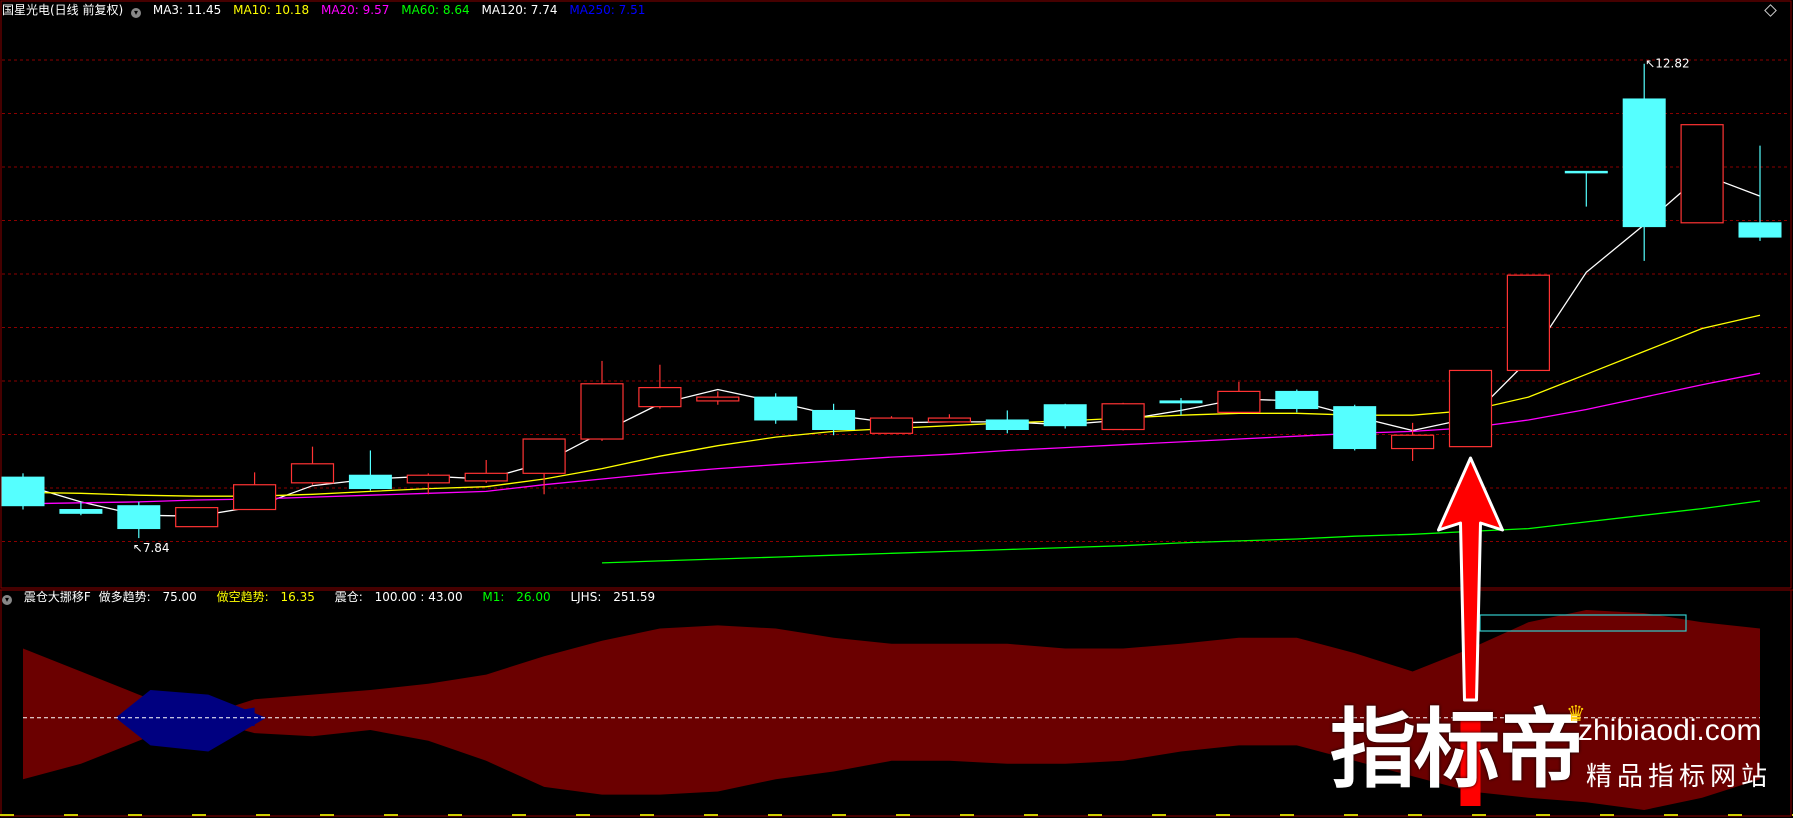 Image resolution: width=1793 pixels, height=818 pixels. Describe the element at coordinates (151, 548) in the screenshot. I see `low-price-label: ↖7.84` at that location.